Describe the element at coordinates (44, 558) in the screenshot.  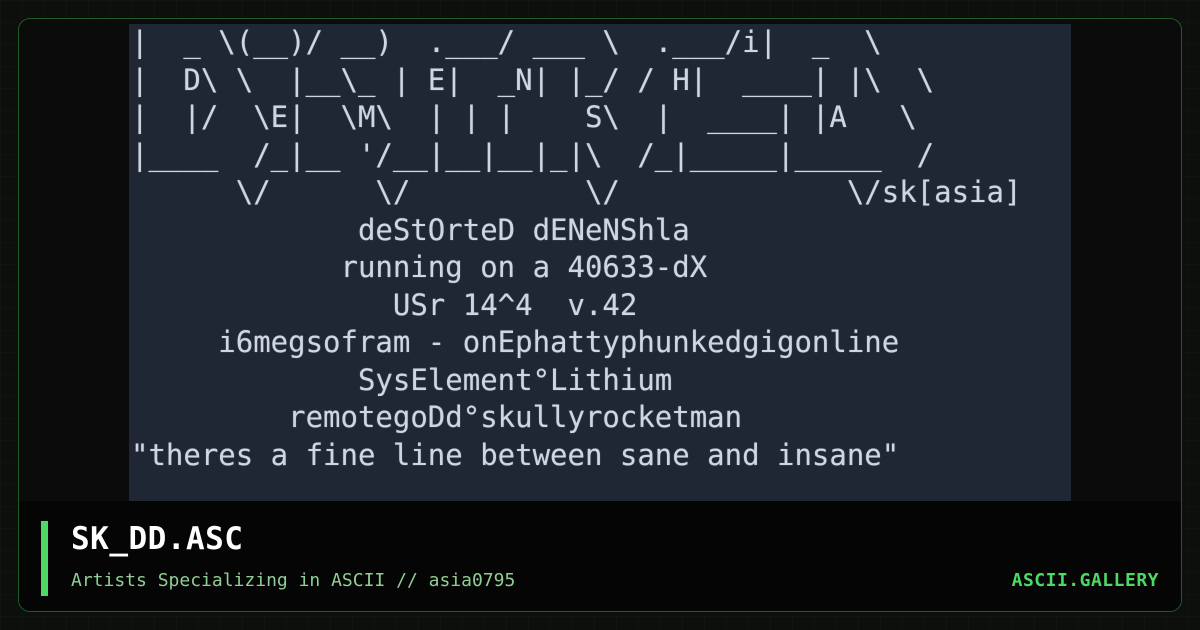
I see `accent-bar` at that location.